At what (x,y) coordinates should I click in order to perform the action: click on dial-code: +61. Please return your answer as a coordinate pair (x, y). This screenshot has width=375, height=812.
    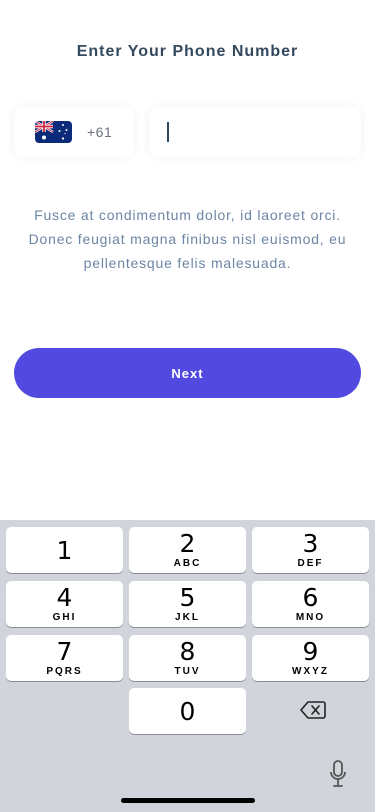
    Looking at the image, I should click on (100, 132).